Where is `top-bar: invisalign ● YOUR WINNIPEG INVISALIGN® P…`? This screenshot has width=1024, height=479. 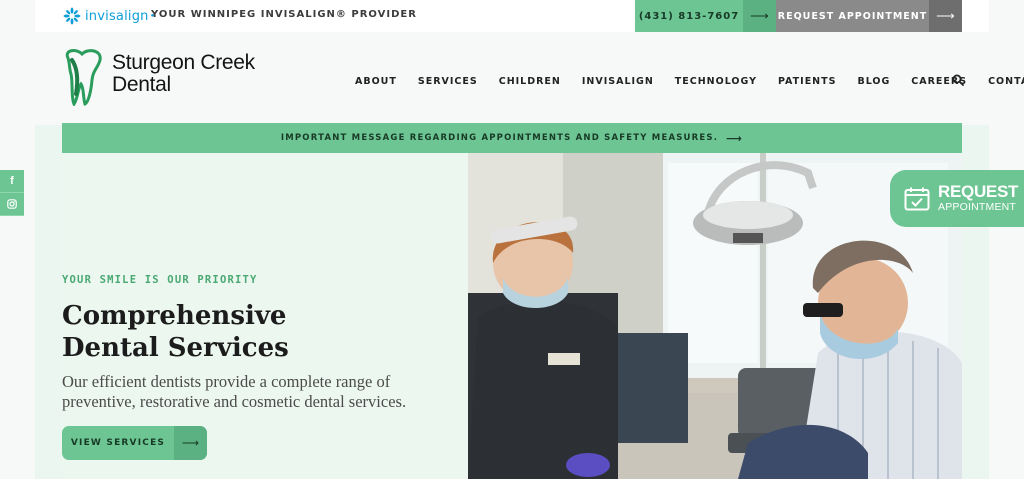
top-bar: invisalign ● YOUR WINNIPEG INVISALIGN® P… is located at coordinates (512, 16).